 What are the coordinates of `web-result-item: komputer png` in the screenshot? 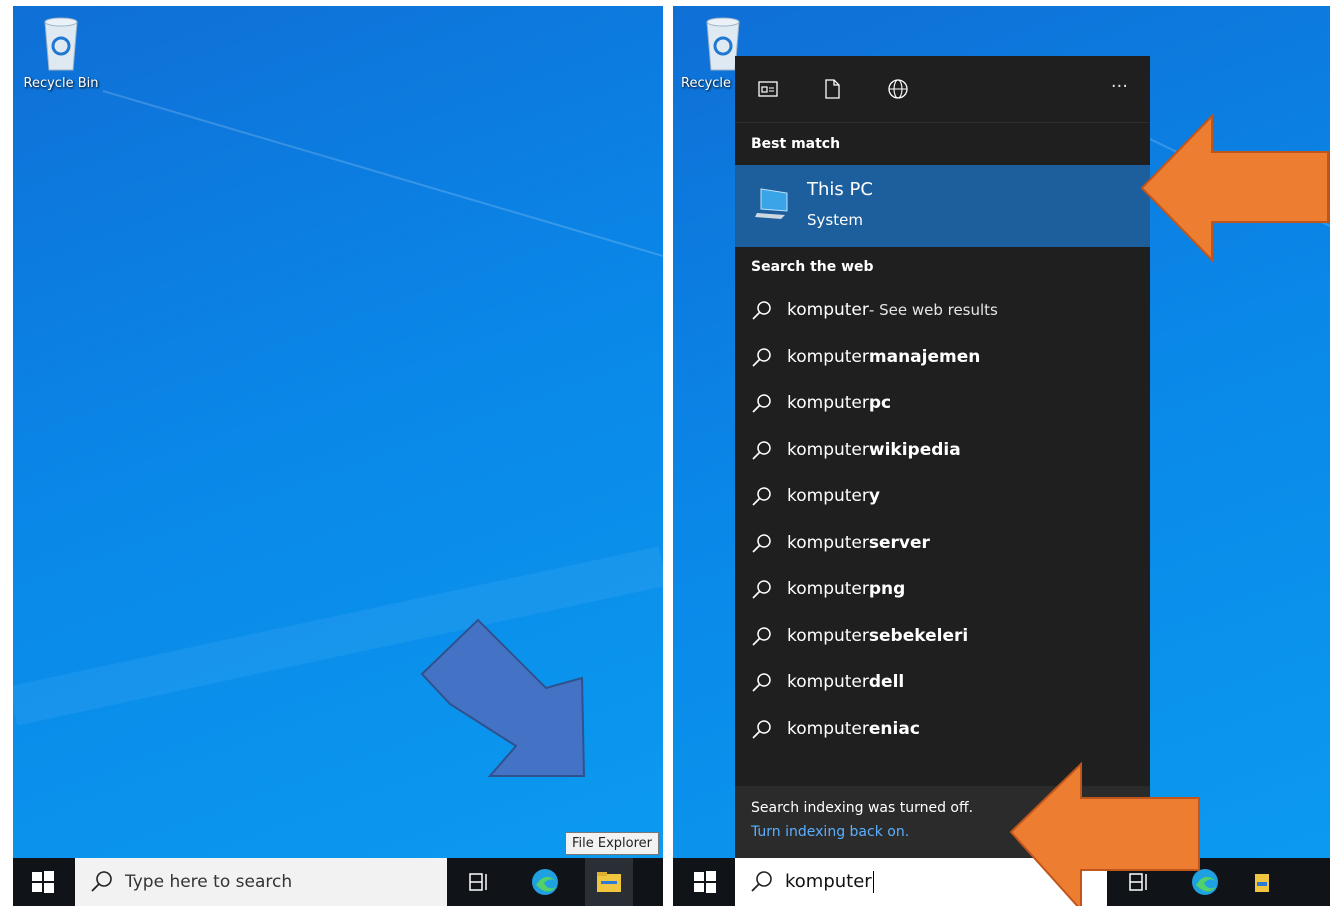 It's located at (942, 589).